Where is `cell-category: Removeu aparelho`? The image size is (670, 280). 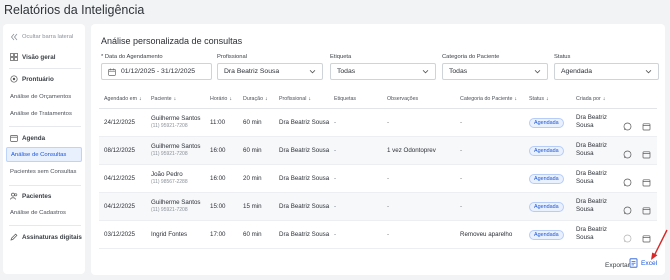 cell-category: Removeu aparelho is located at coordinates (486, 234).